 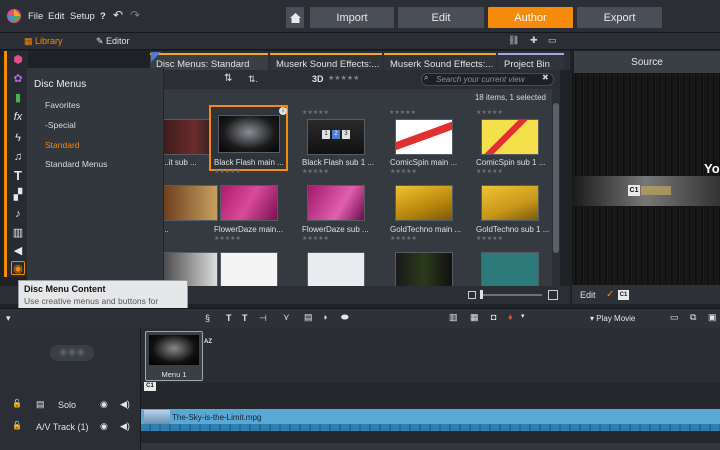 What do you see at coordinates (552, 40) in the screenshot?
I see `layout-icon: ▭` at bounding box center [552, 40].